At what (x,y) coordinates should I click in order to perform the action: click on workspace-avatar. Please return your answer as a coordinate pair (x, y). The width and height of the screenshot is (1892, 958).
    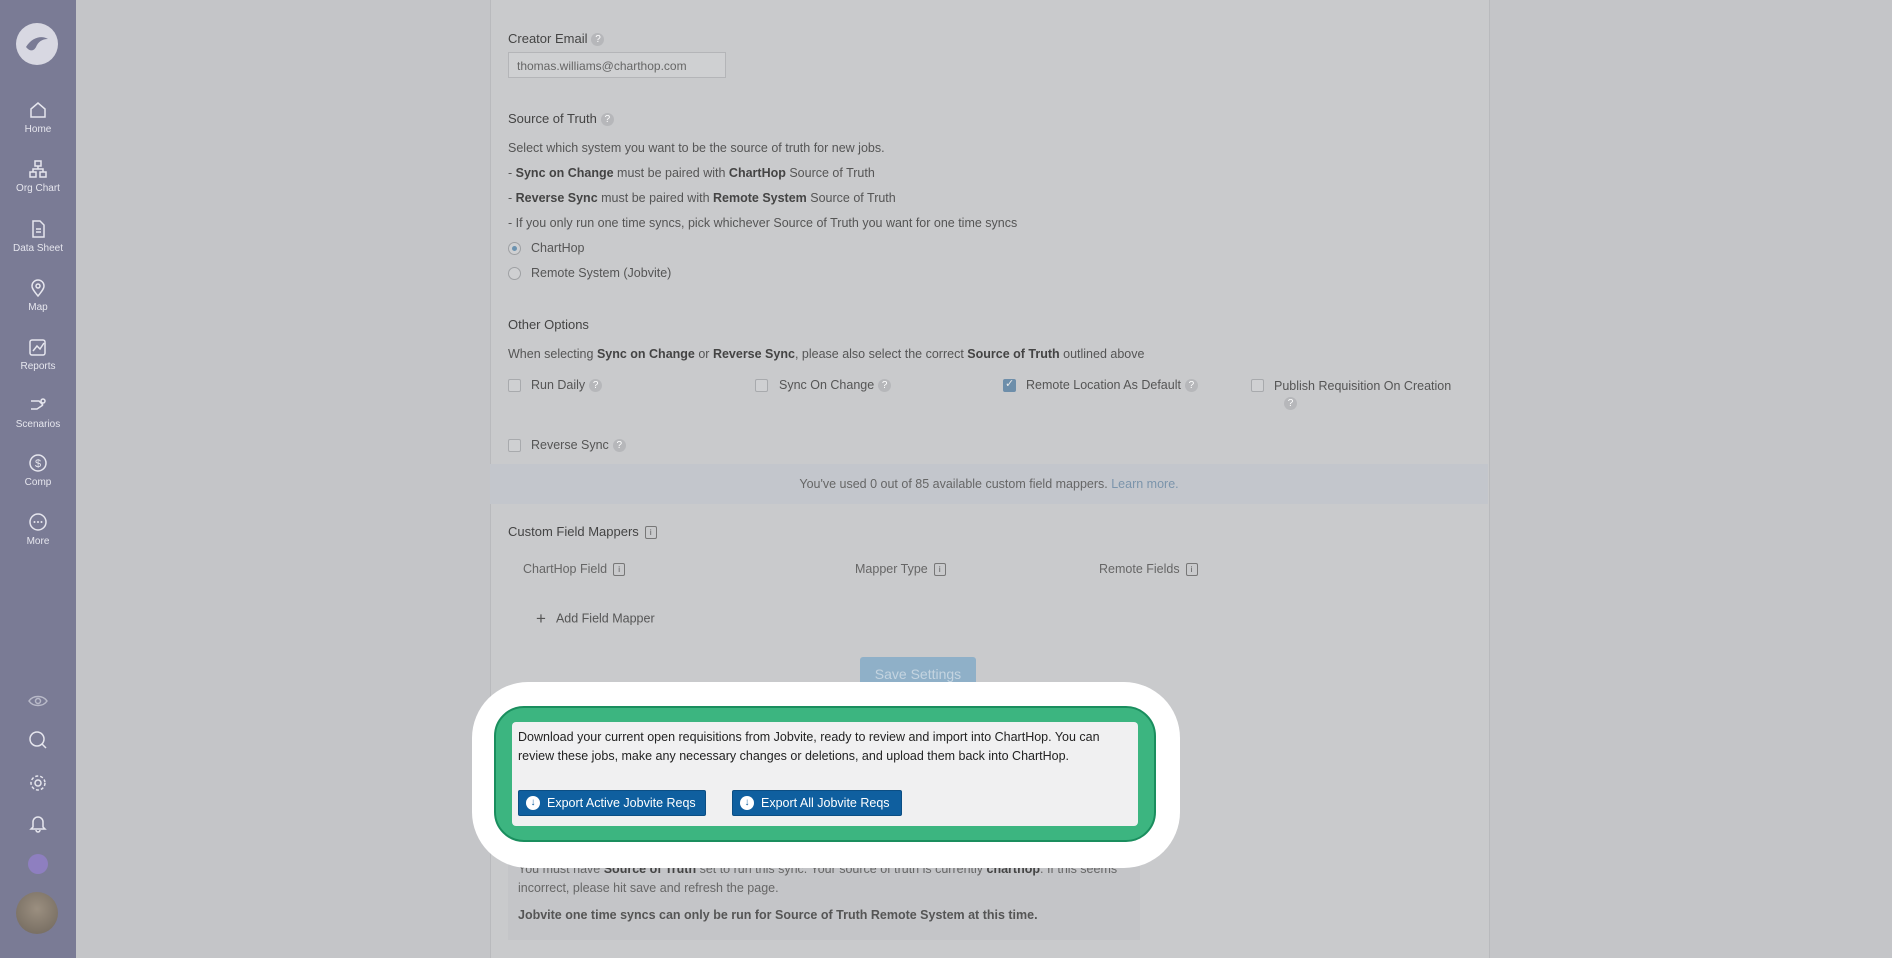
    Looking at the image, I should click on (38, 864).